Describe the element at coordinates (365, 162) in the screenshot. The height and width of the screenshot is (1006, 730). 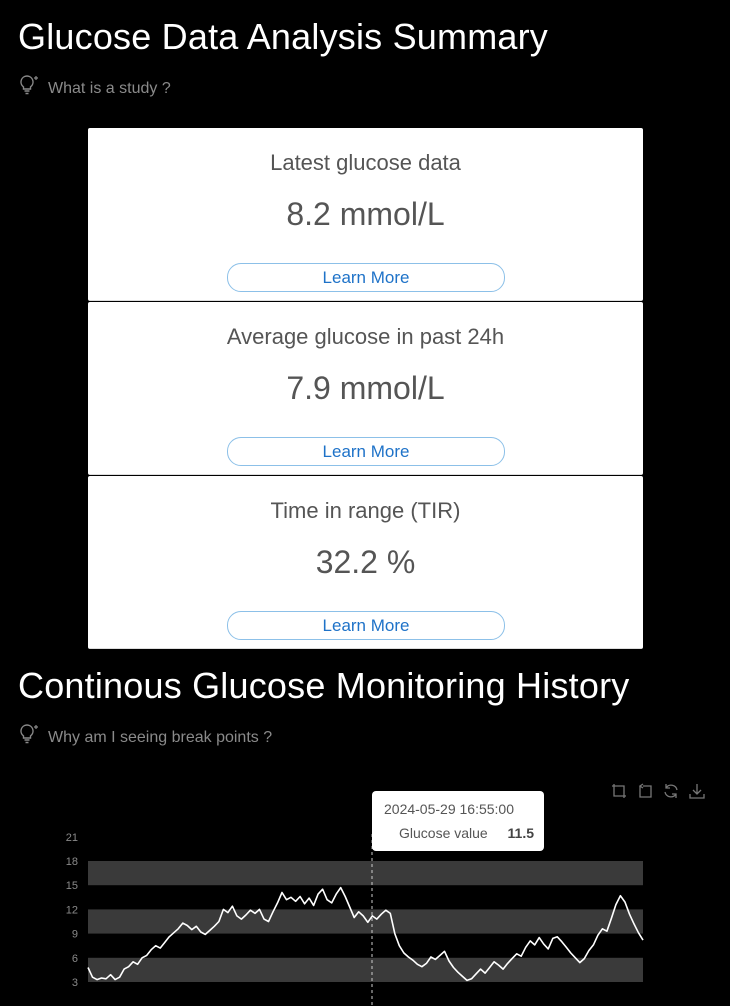
I see `card-title: Latest glucose data` at that location.